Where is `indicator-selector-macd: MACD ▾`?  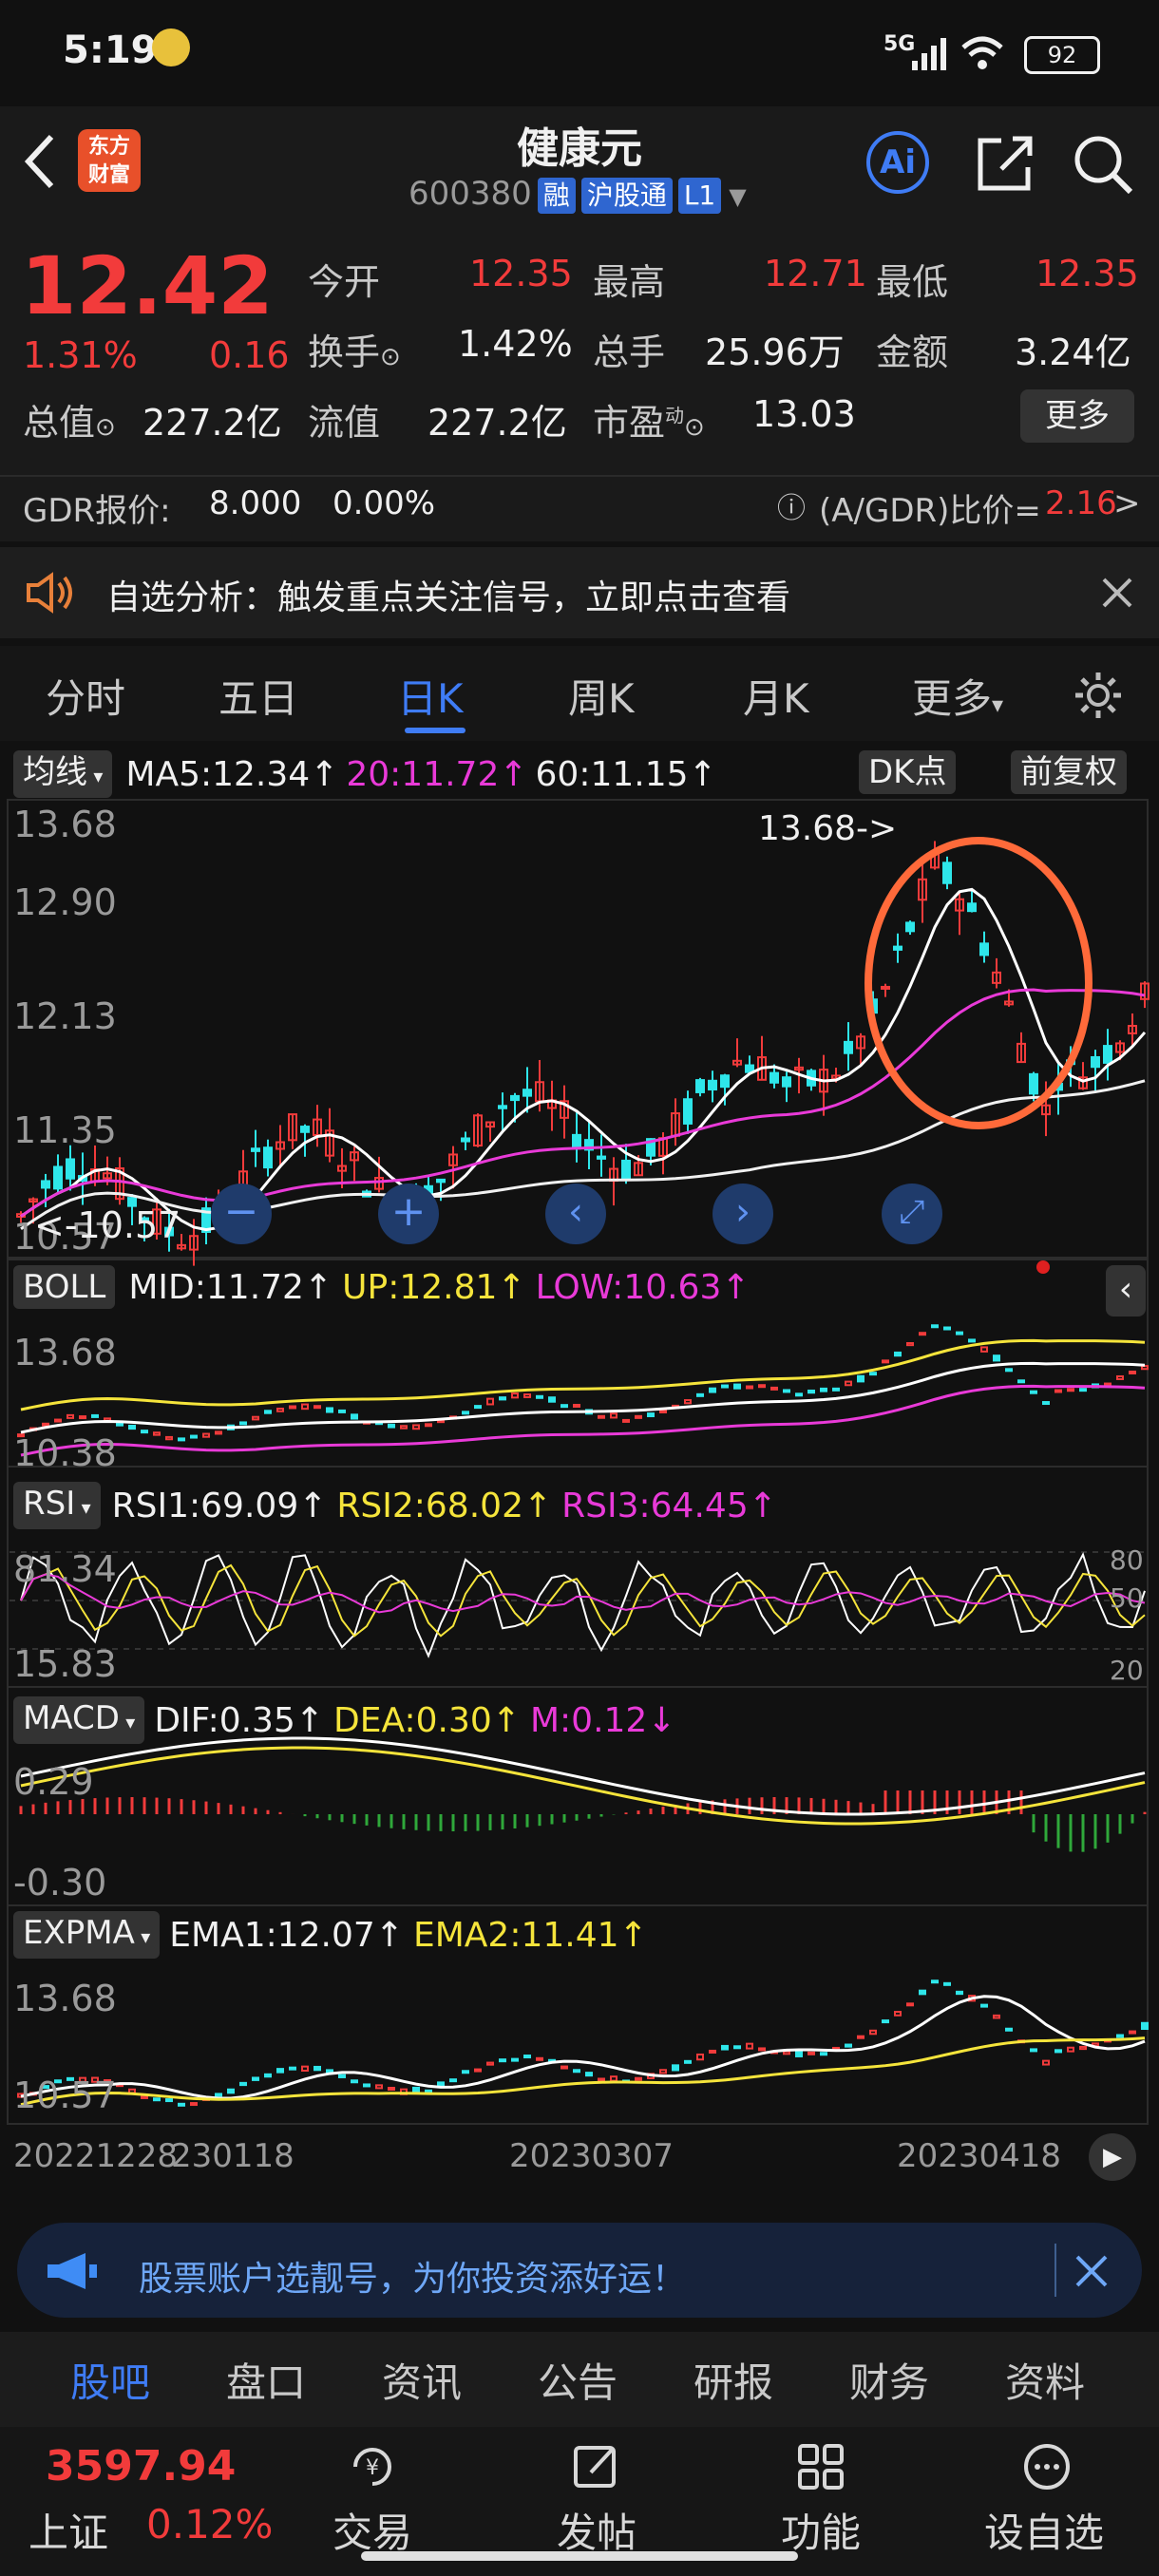 indicator-selector-macd: MACD ▾ is located at coordinates (79, 1720).